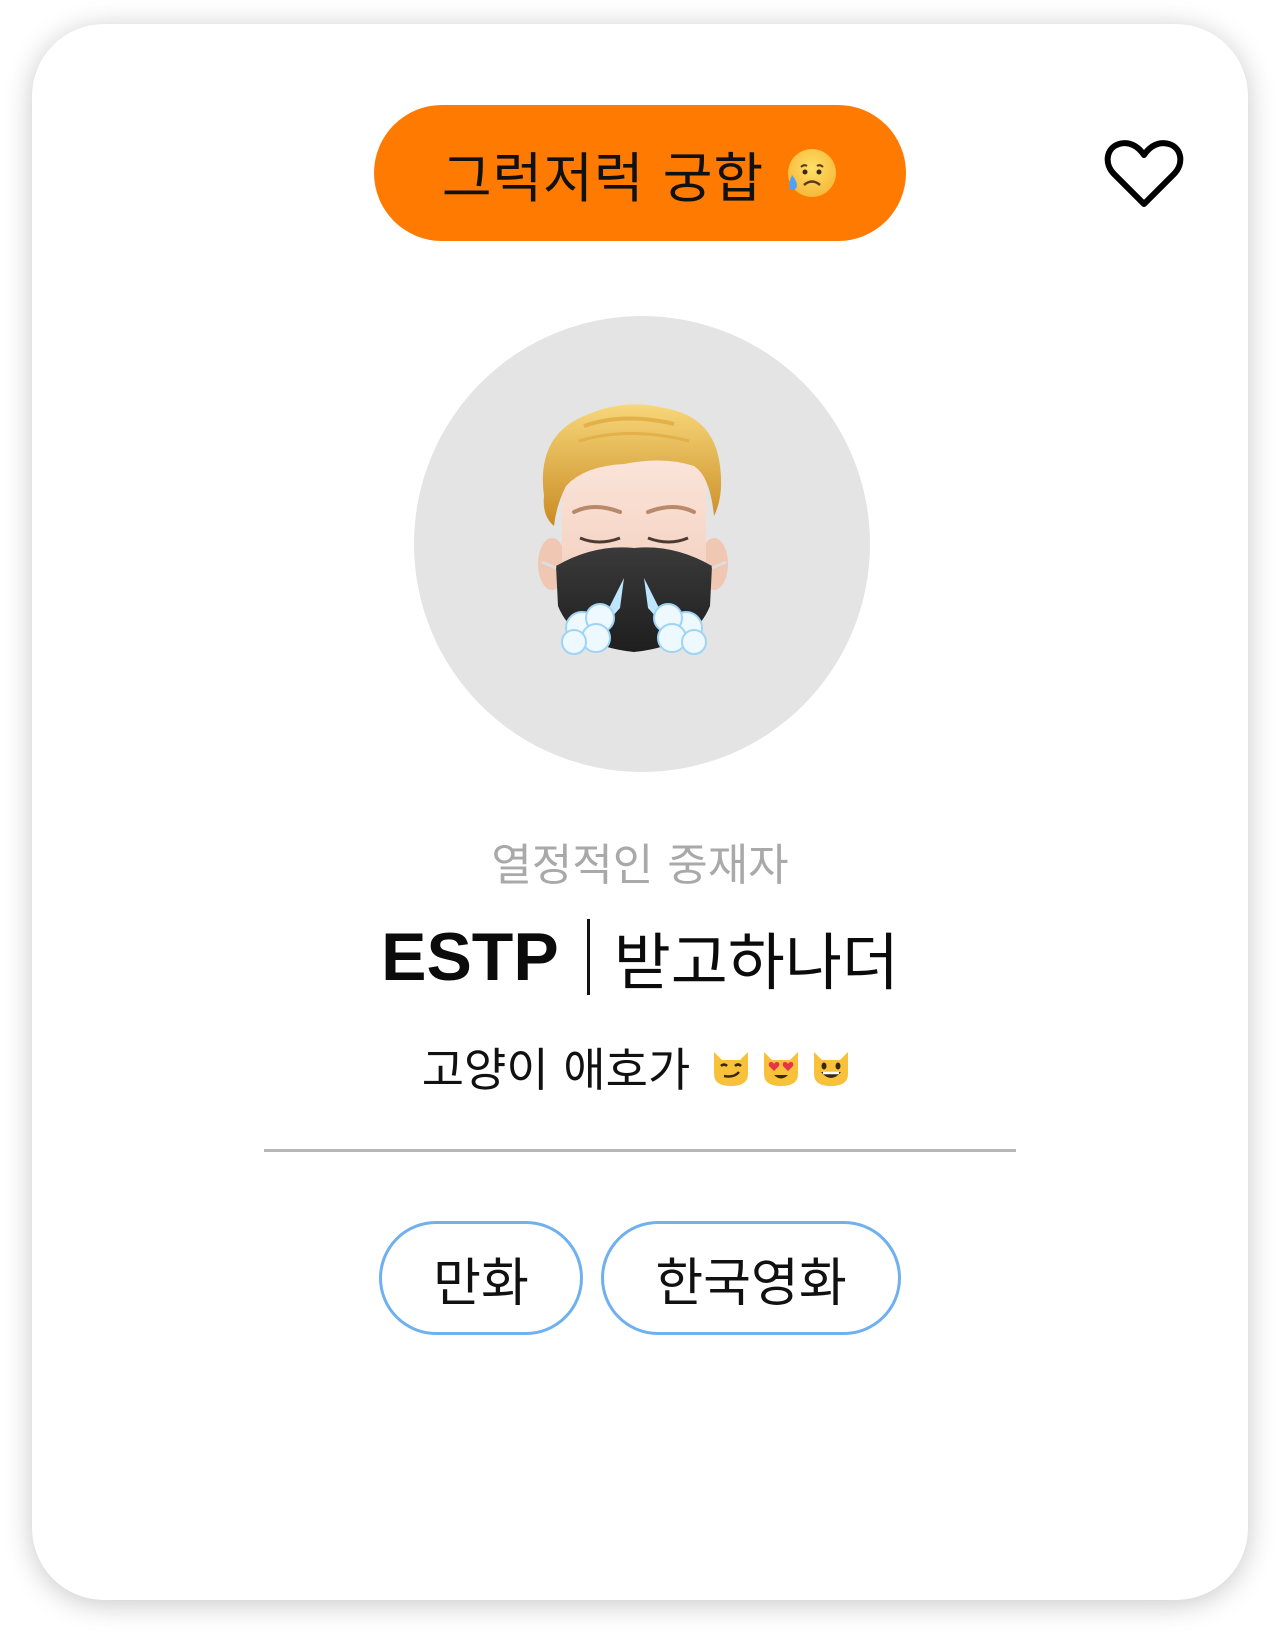  Describe the element at coordinates (633, 529) in the screenshot. I see `memoji-mask-steam-avatar` at that location.